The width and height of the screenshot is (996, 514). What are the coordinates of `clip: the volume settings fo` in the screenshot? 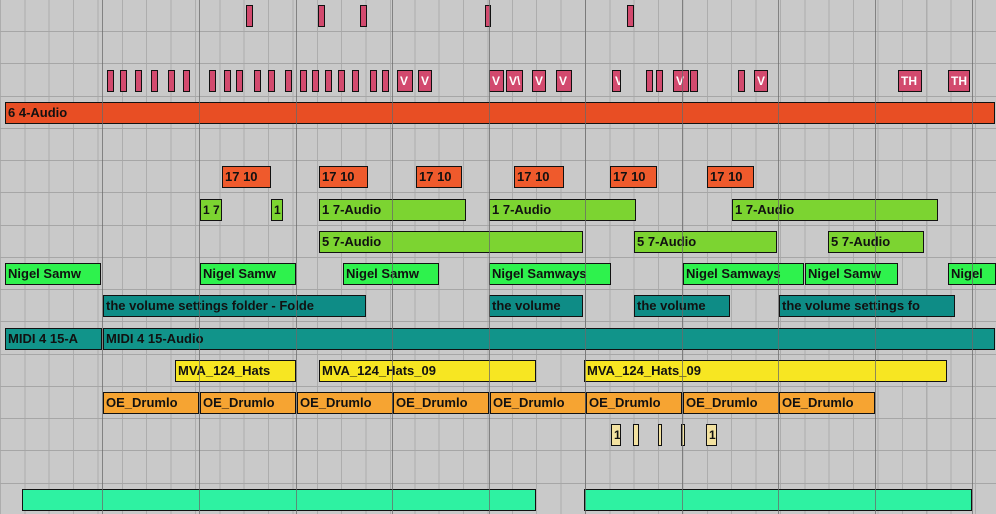 It's located at (867, 306).